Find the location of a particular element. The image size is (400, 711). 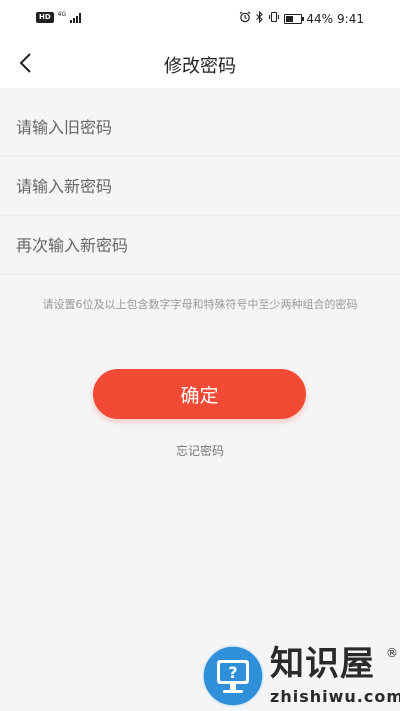

watermark: ? 知识屋 ® zhishiwu.com is located at coordinates (300, 676).